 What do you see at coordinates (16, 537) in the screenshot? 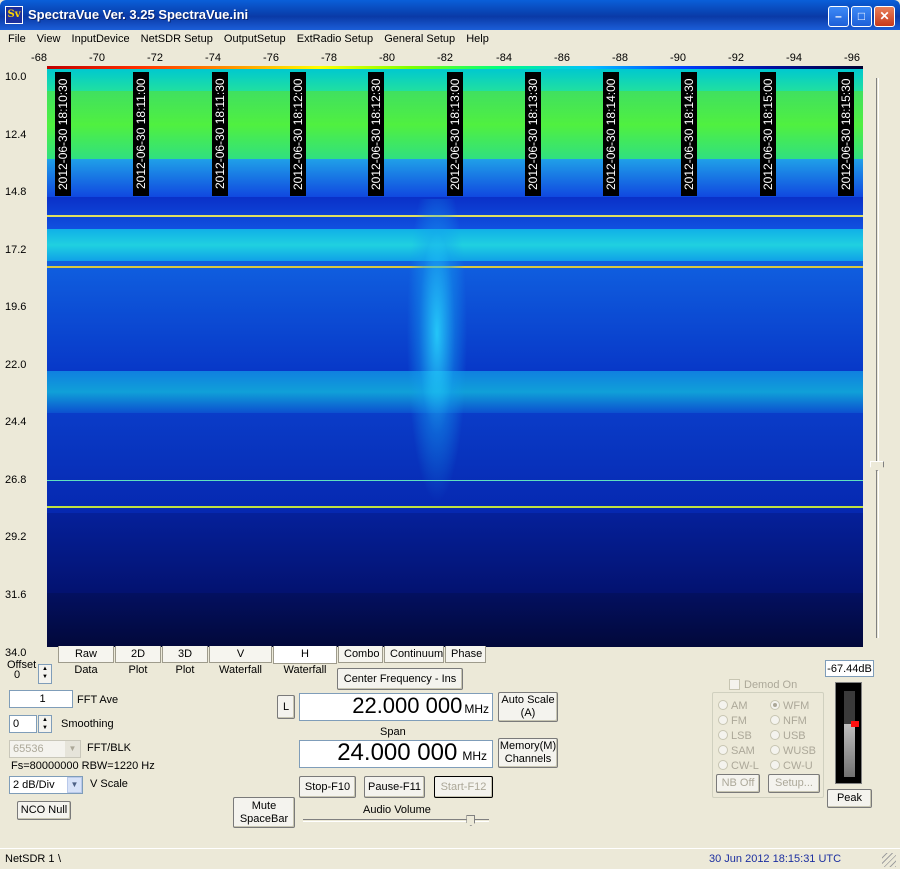
I see `time-tick-label: 29.2` at bounding box center [16, 537].